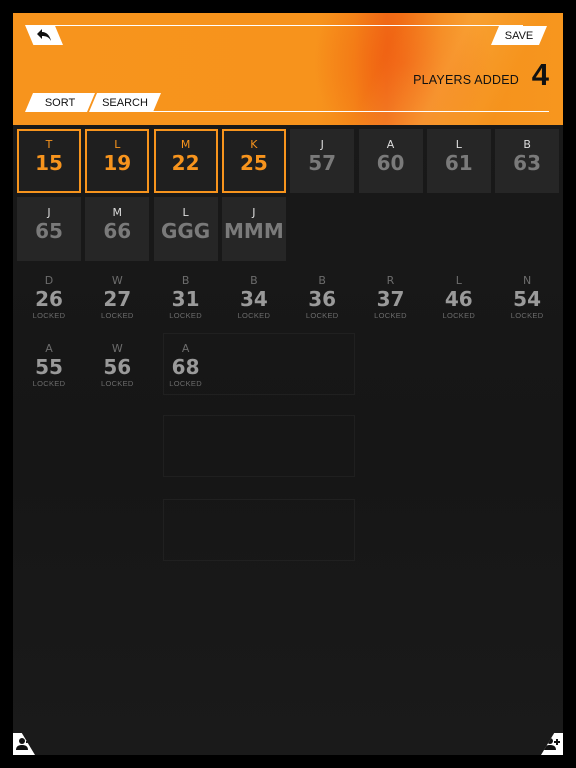 The width and height of the screenshot is (576, 768). I want to click on player-tile: J MMM, so click(253, 229).